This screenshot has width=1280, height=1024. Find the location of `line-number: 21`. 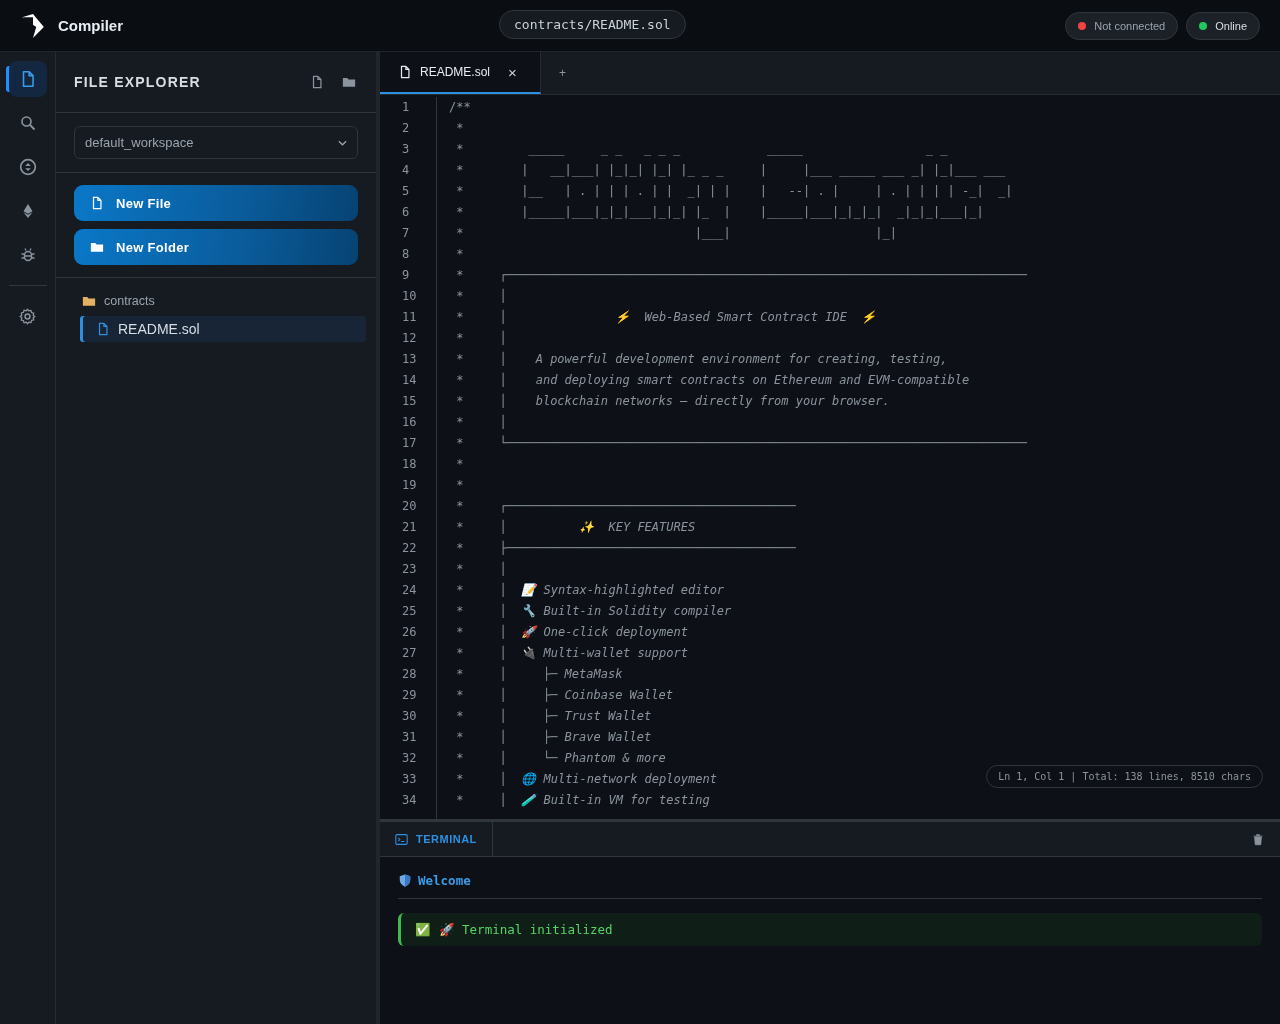

line-number: 21 is located at coordinates (409, 527).